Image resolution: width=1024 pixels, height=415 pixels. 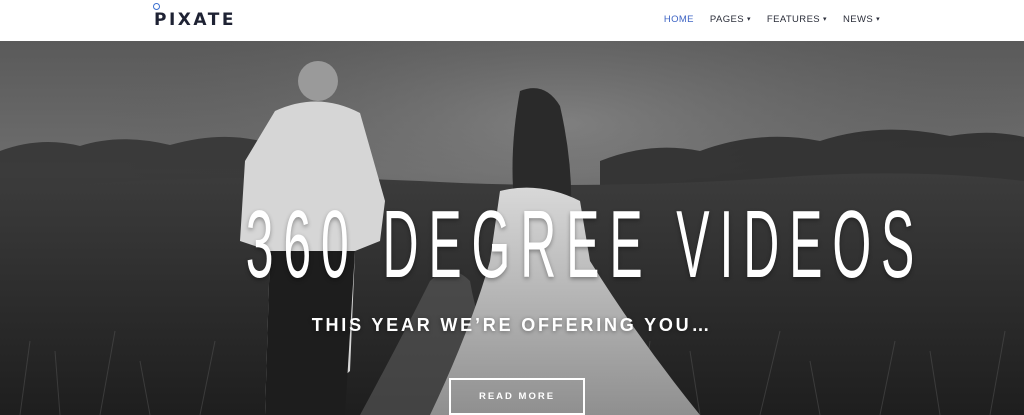 I want to click on nav-home-label: HOME, so click(x=678, y=19).